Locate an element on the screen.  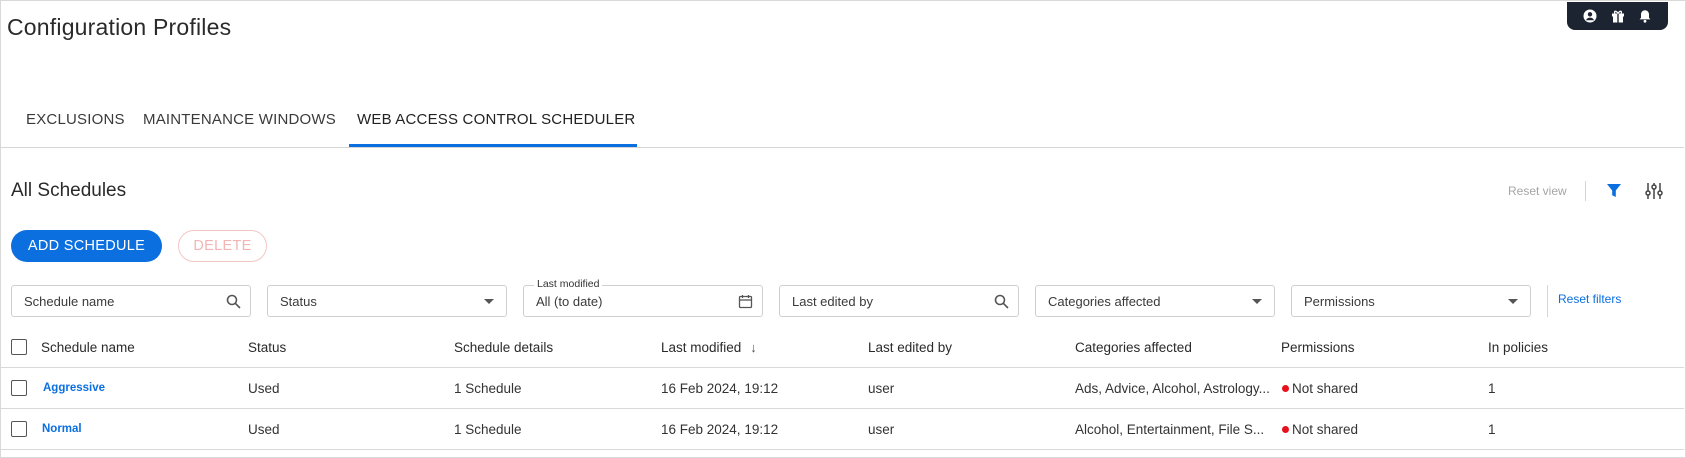
last-modified-label: Last modified is located at coordinates (568, 284).